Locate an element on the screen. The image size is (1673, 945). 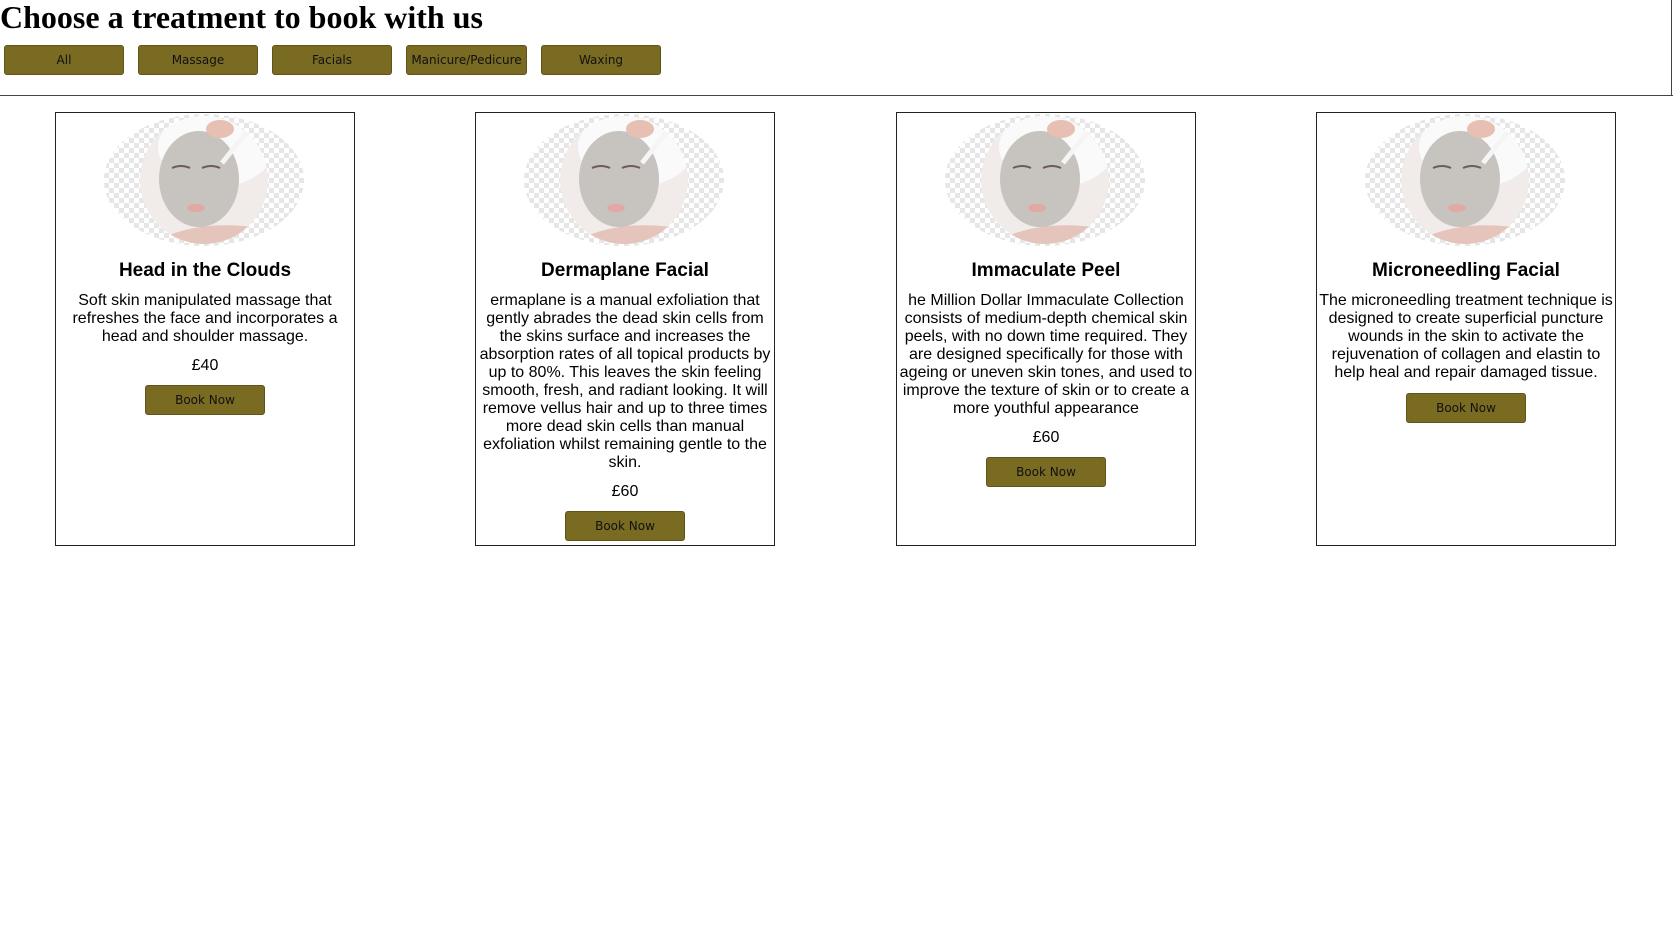
filter-button-manicure-pedicure: Manicure/Pedicure is located at coordinates (466, 60).